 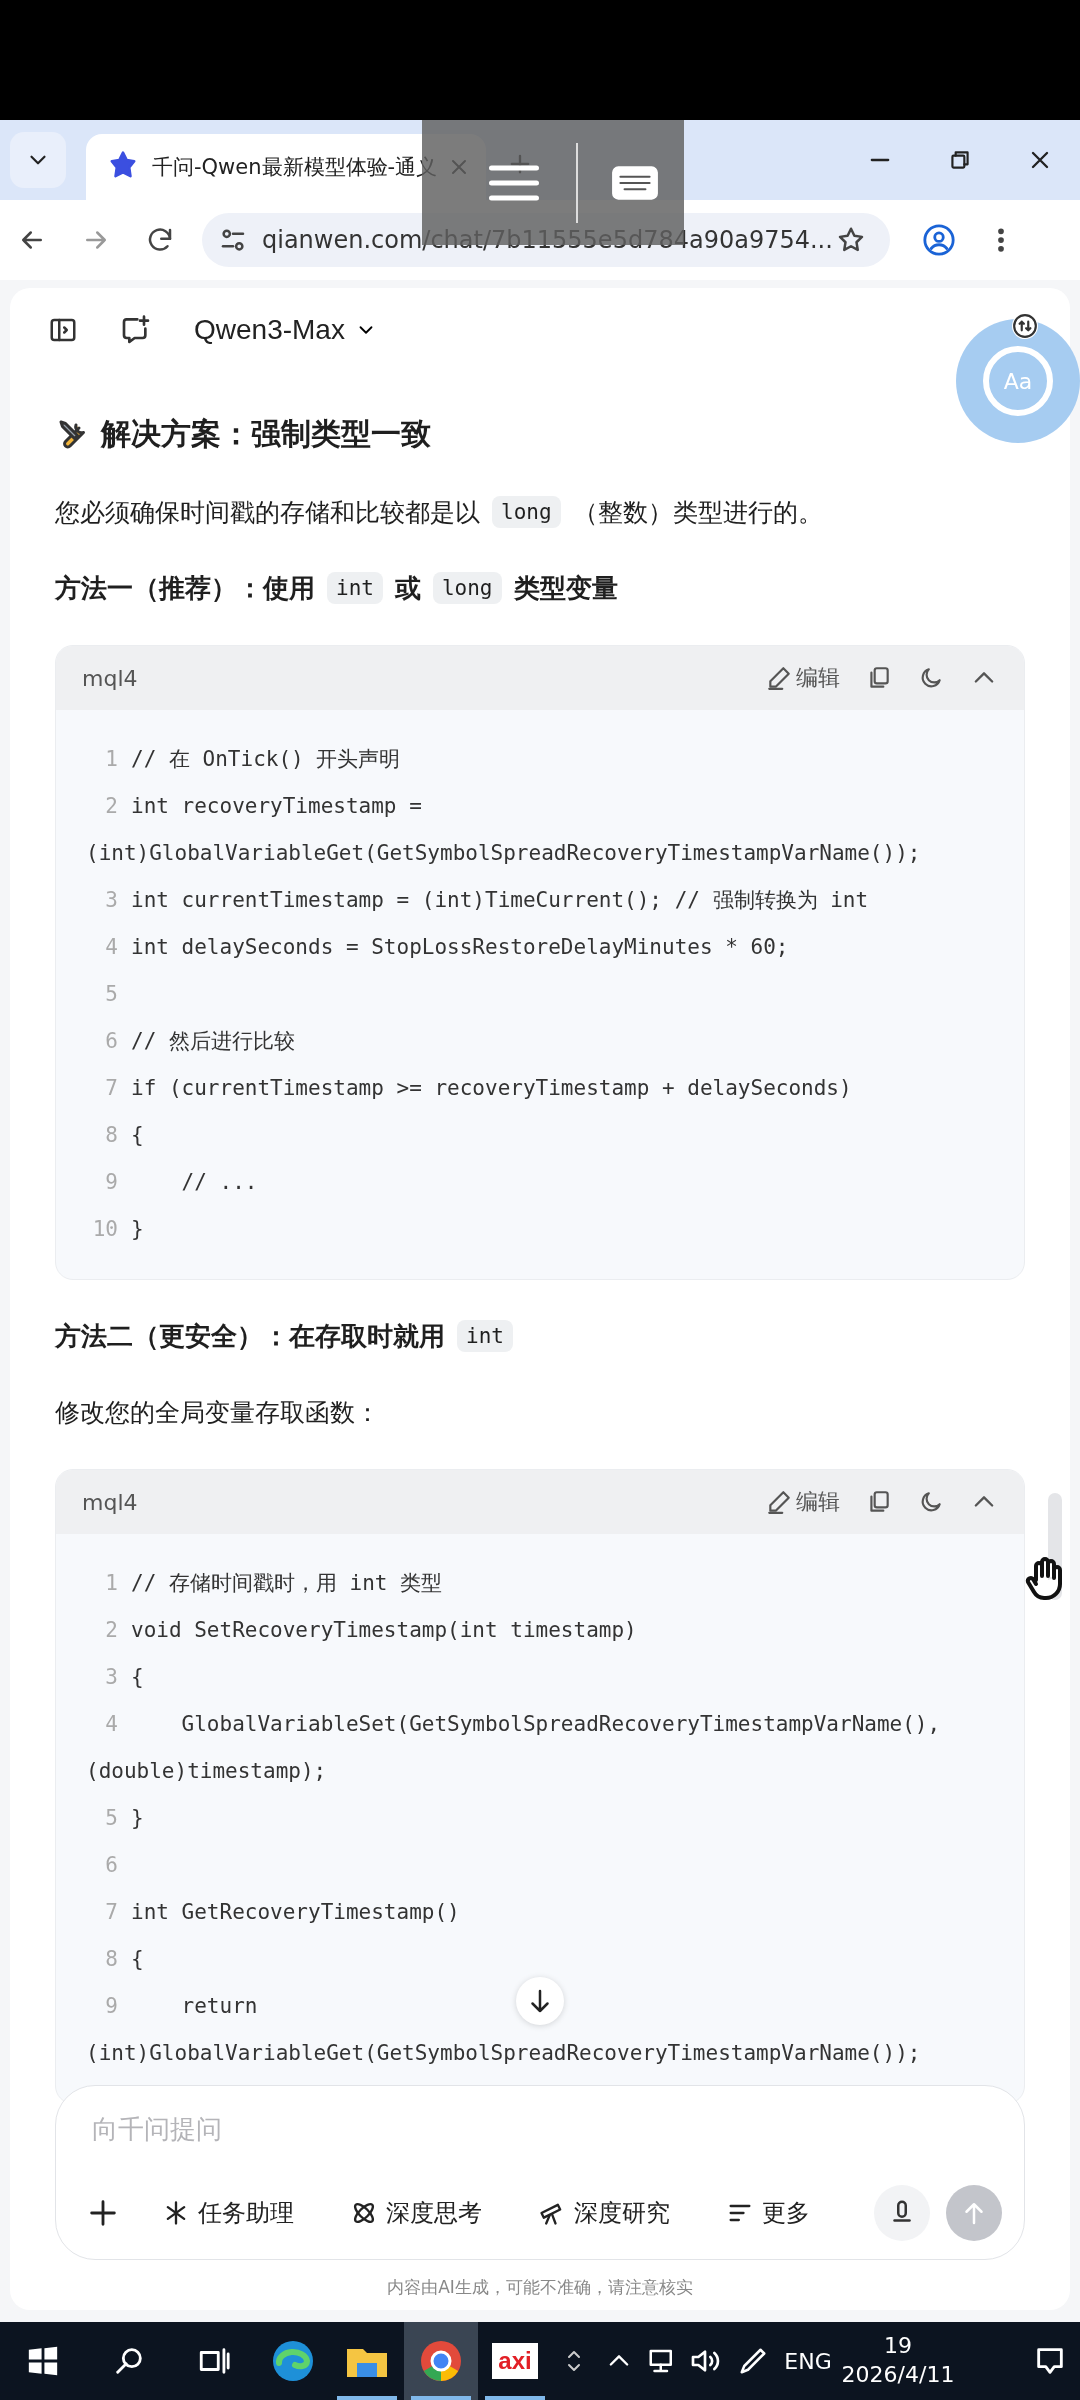 What do you see at coordinates (460, 947) in the screenshot?
I see `code-line: int delaySeconds = StopLossRestoreDelayMinutes * 60;` at bounding box center [460, 947].